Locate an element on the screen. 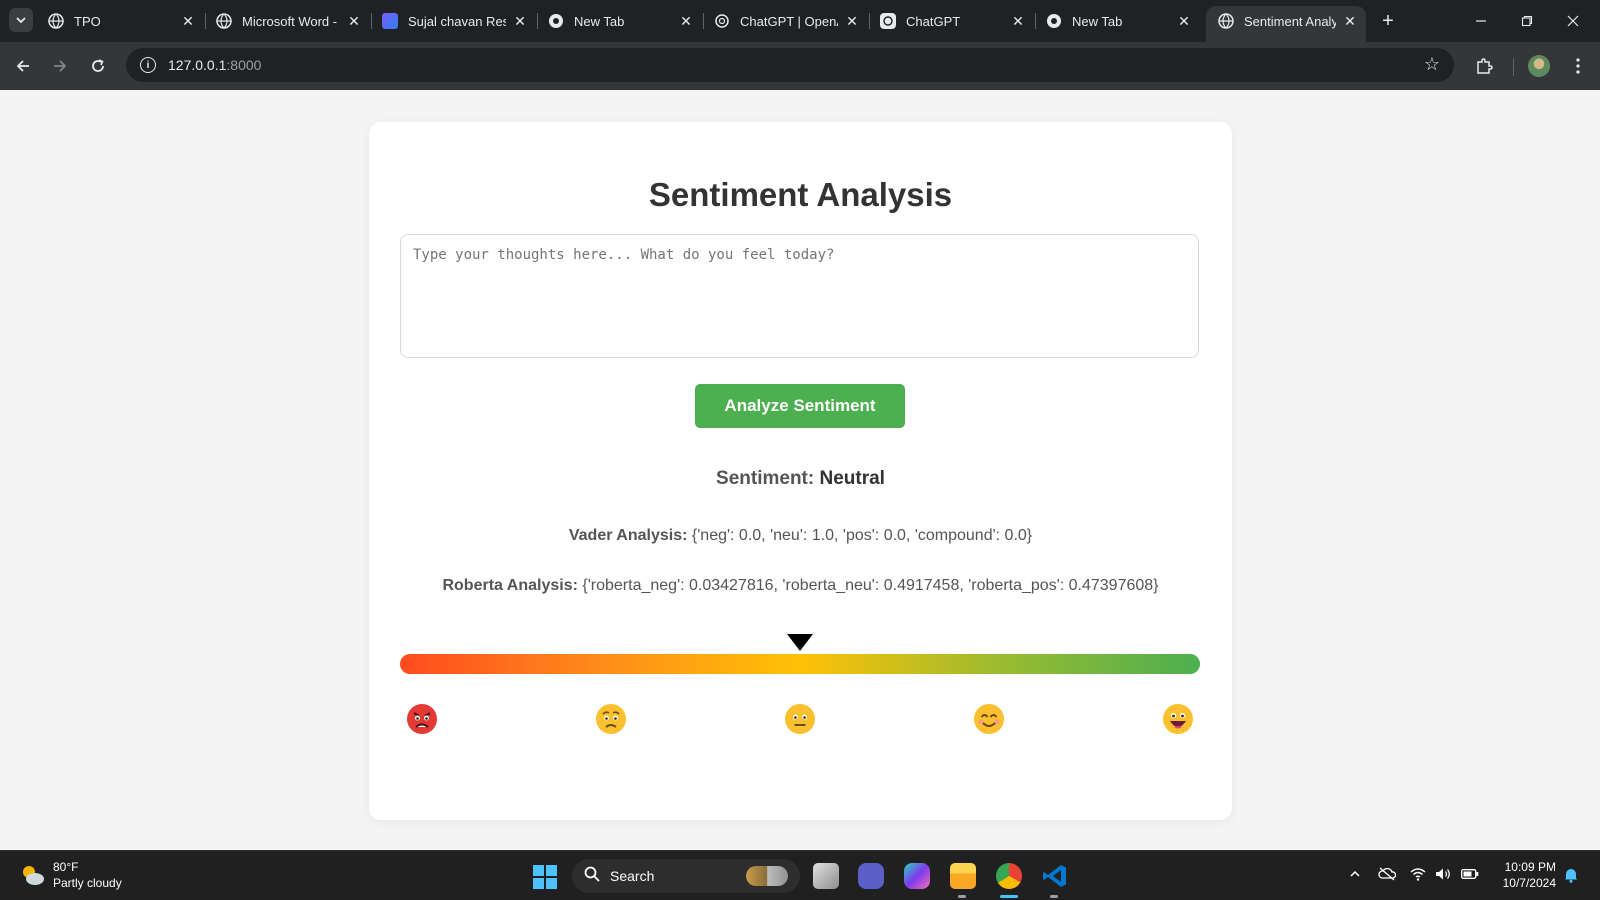  back-button is located at coordinates (23, 66).